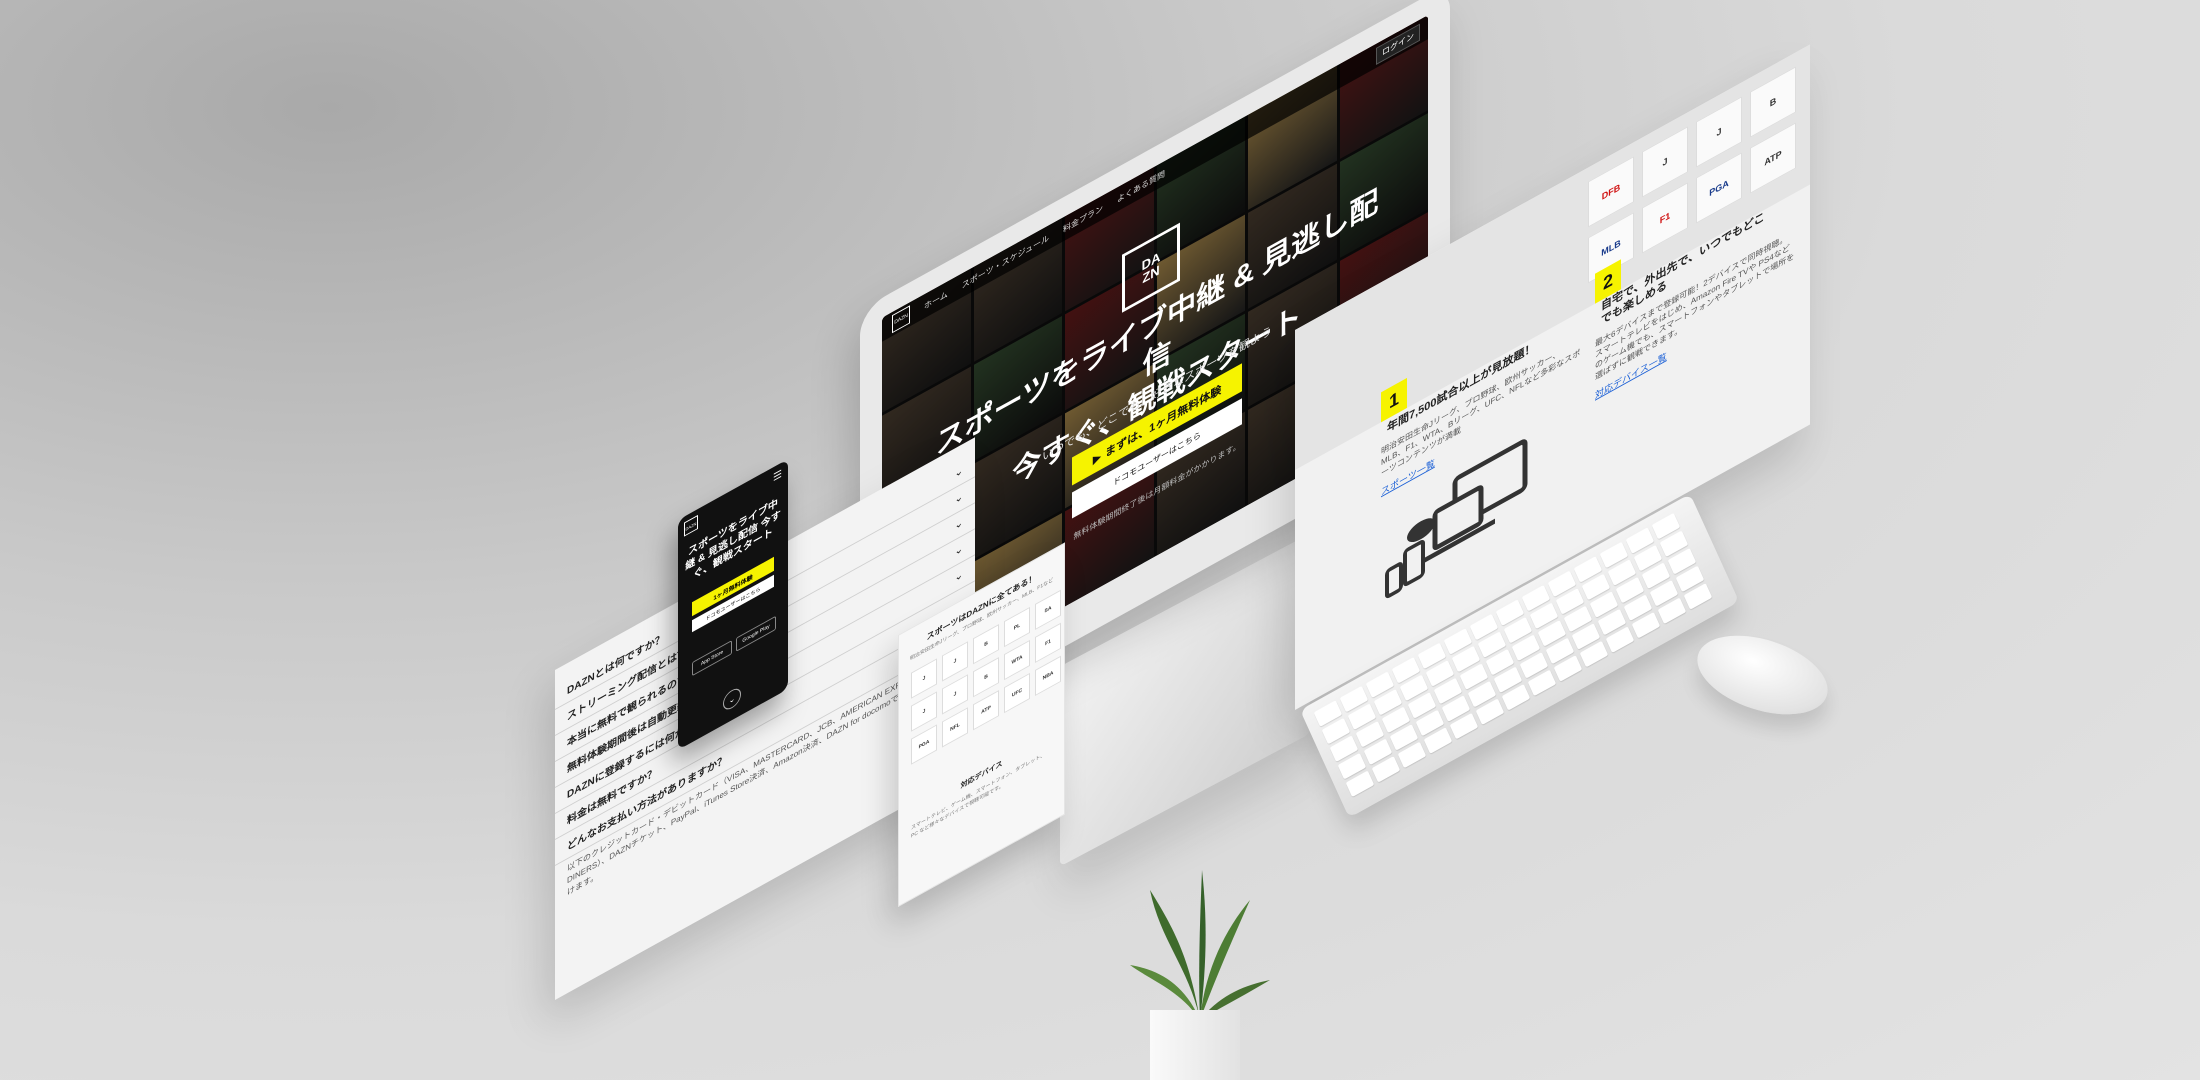 Image resolution: width=2200 pixels, height=1080 pixels. What do you see at coordinates (777, 476) in the screenshot?
I see `hamburger-menu-icon: ☰` at bounding box center [777, 476].